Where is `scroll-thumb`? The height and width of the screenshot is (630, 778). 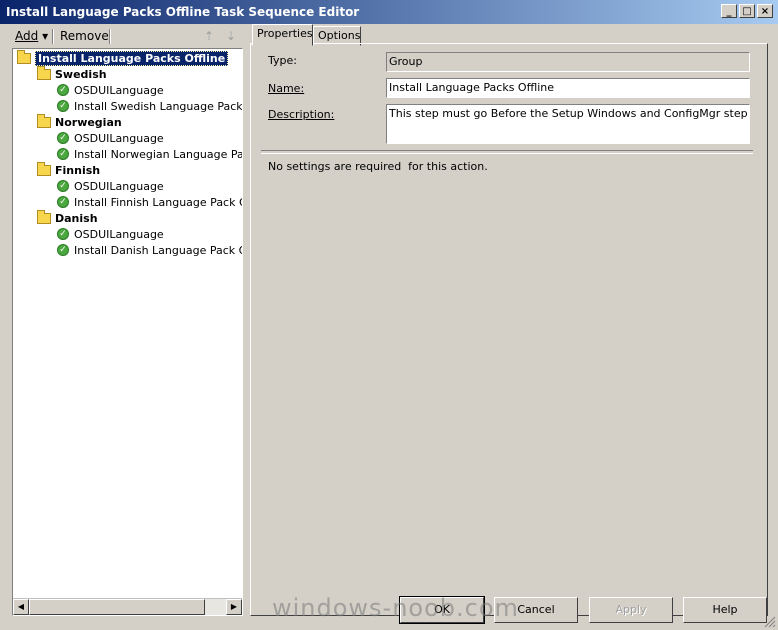
scroll-thumb is located at coordinates (117, 607).